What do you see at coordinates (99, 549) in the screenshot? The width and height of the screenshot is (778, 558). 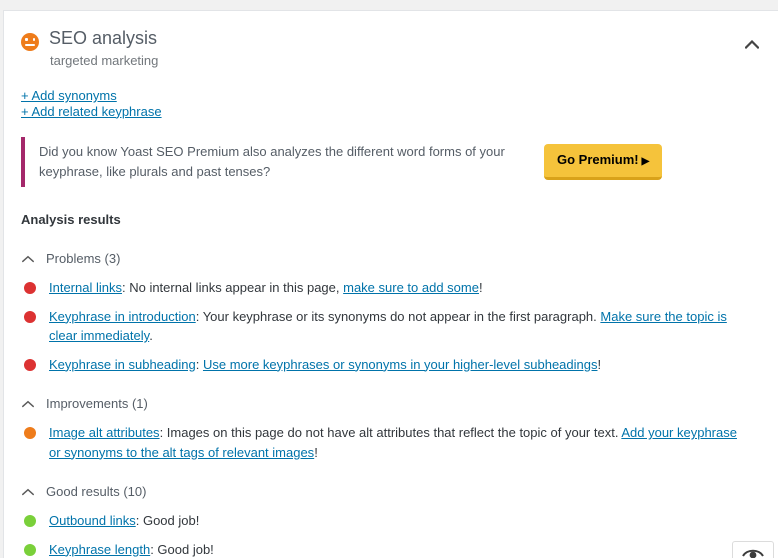 I see `result-term-link: Keyphrase length` at bounding box center [99, 549].